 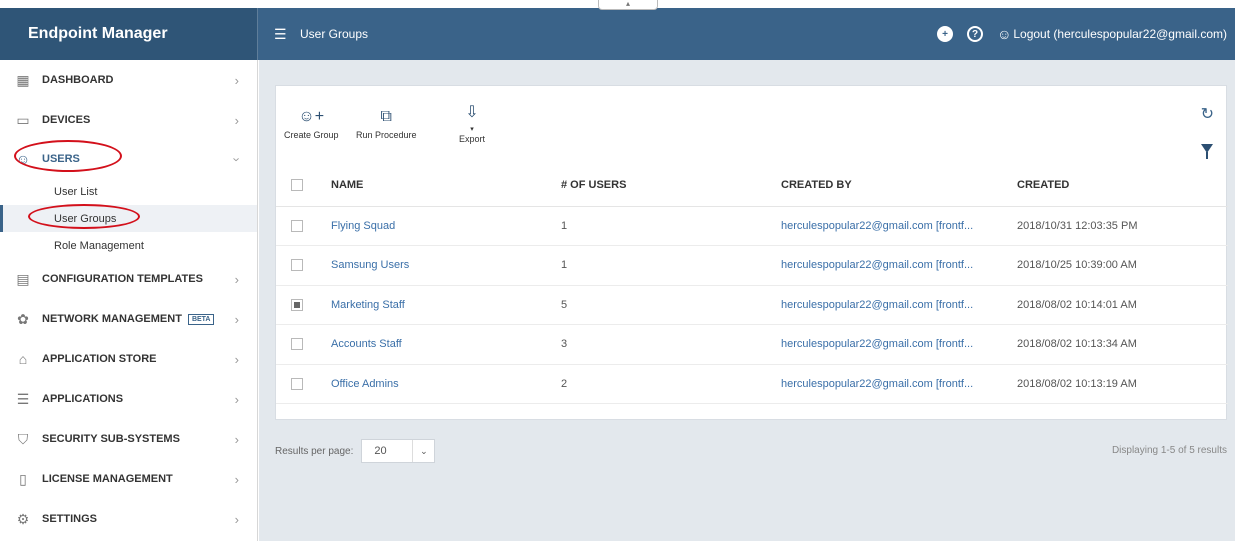 I want to click on created-date: 2018/08/02 10:13:19 AM, so click(x=1122, y=384).